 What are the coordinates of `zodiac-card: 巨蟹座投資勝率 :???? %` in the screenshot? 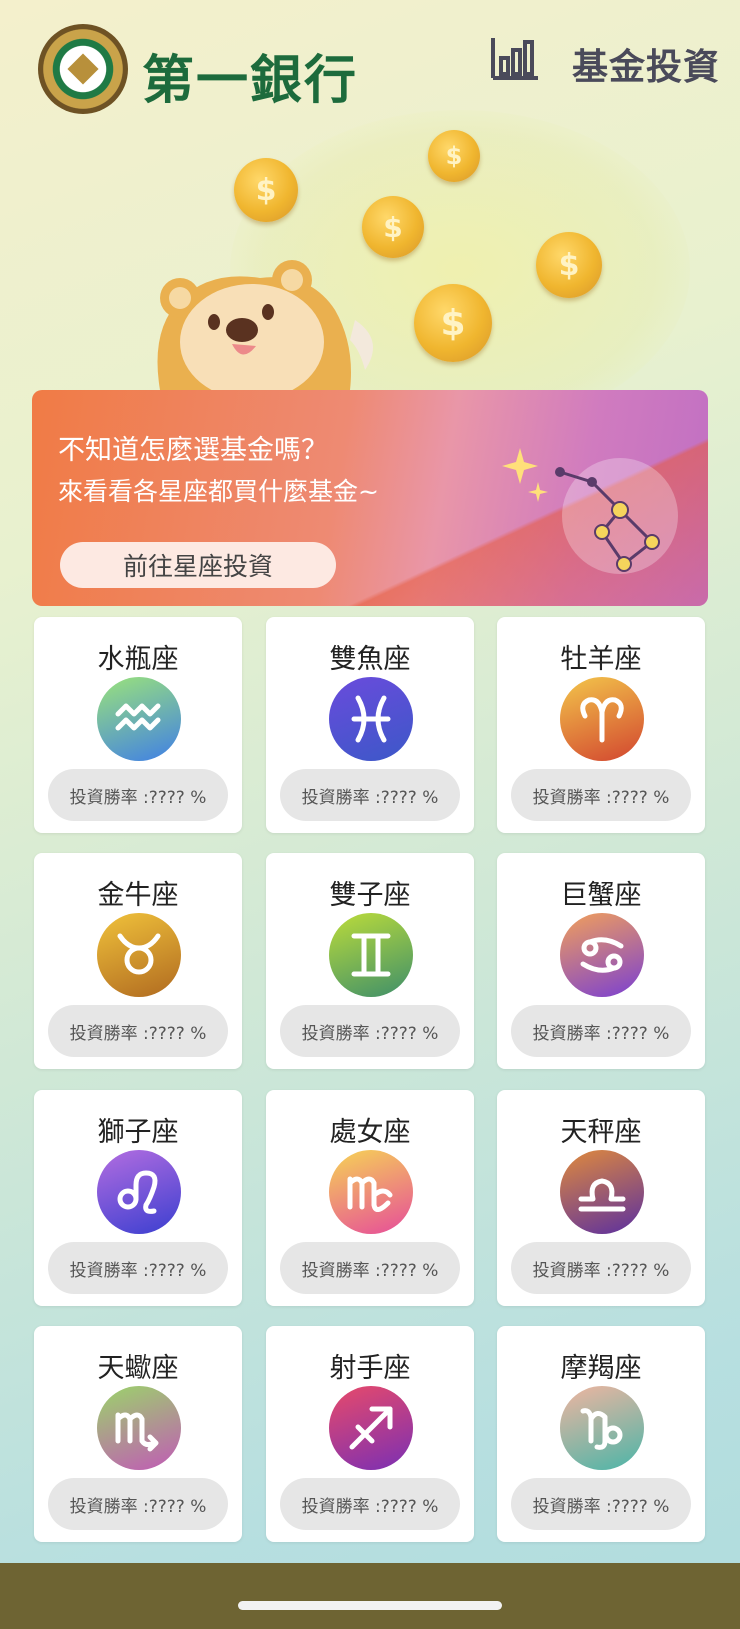 It's located at (601, 961).